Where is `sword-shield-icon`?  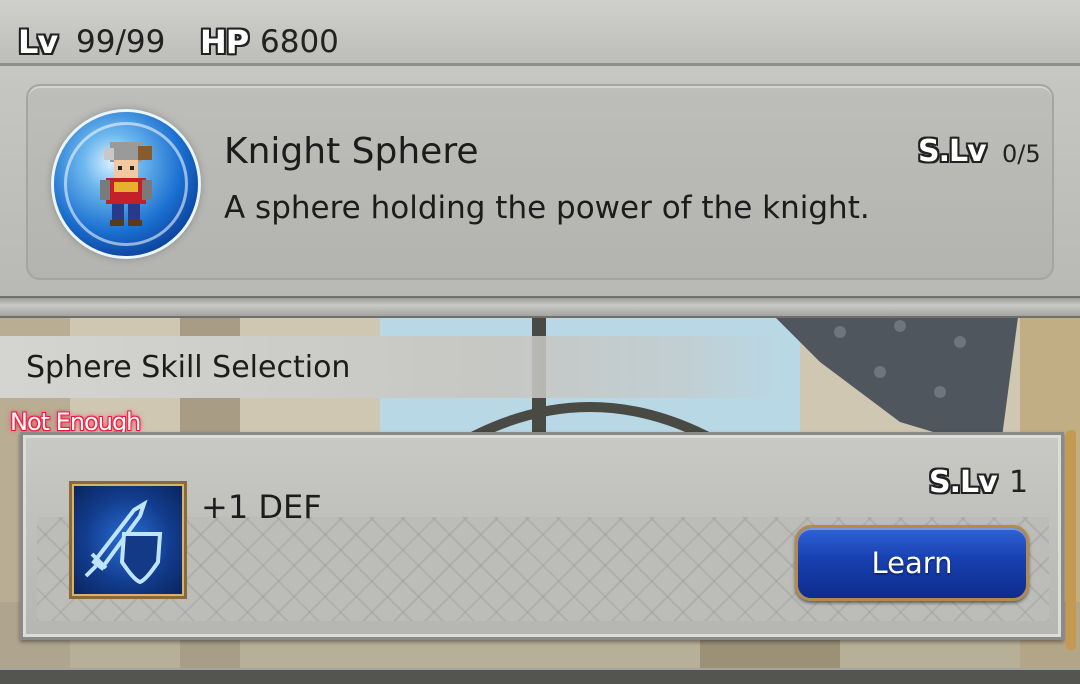 sword-shield-icon is located at coordinates (128, 540).